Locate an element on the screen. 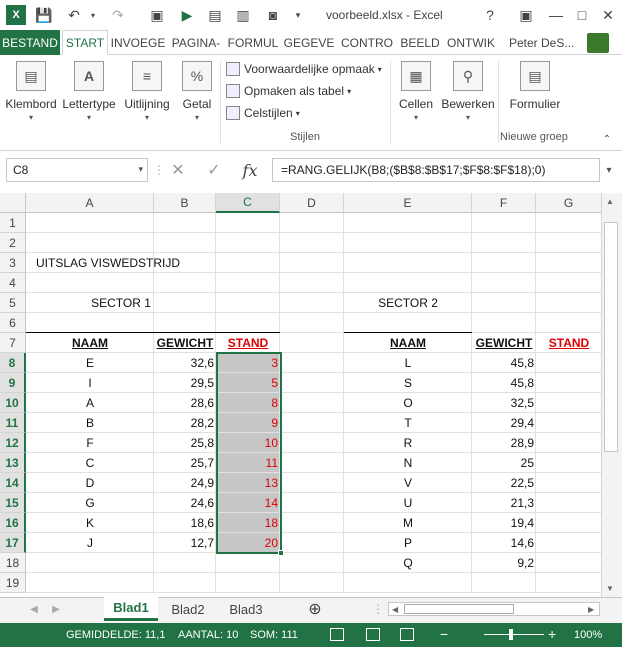  row-header-2: 2 is located at coordinates (13, 243).